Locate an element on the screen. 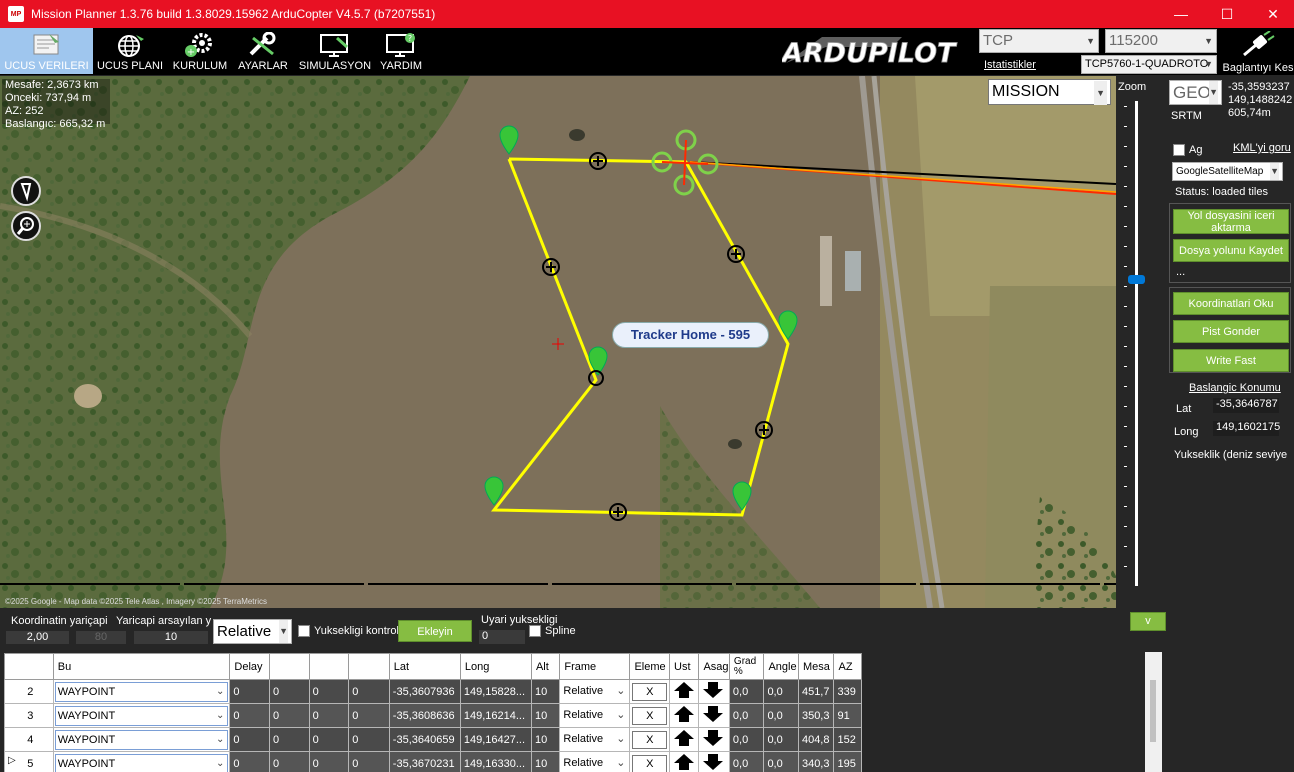 Image resolution: width=1294 pixels, height=772 pixels. col-header: Angle is located at coordinates (781, 666).